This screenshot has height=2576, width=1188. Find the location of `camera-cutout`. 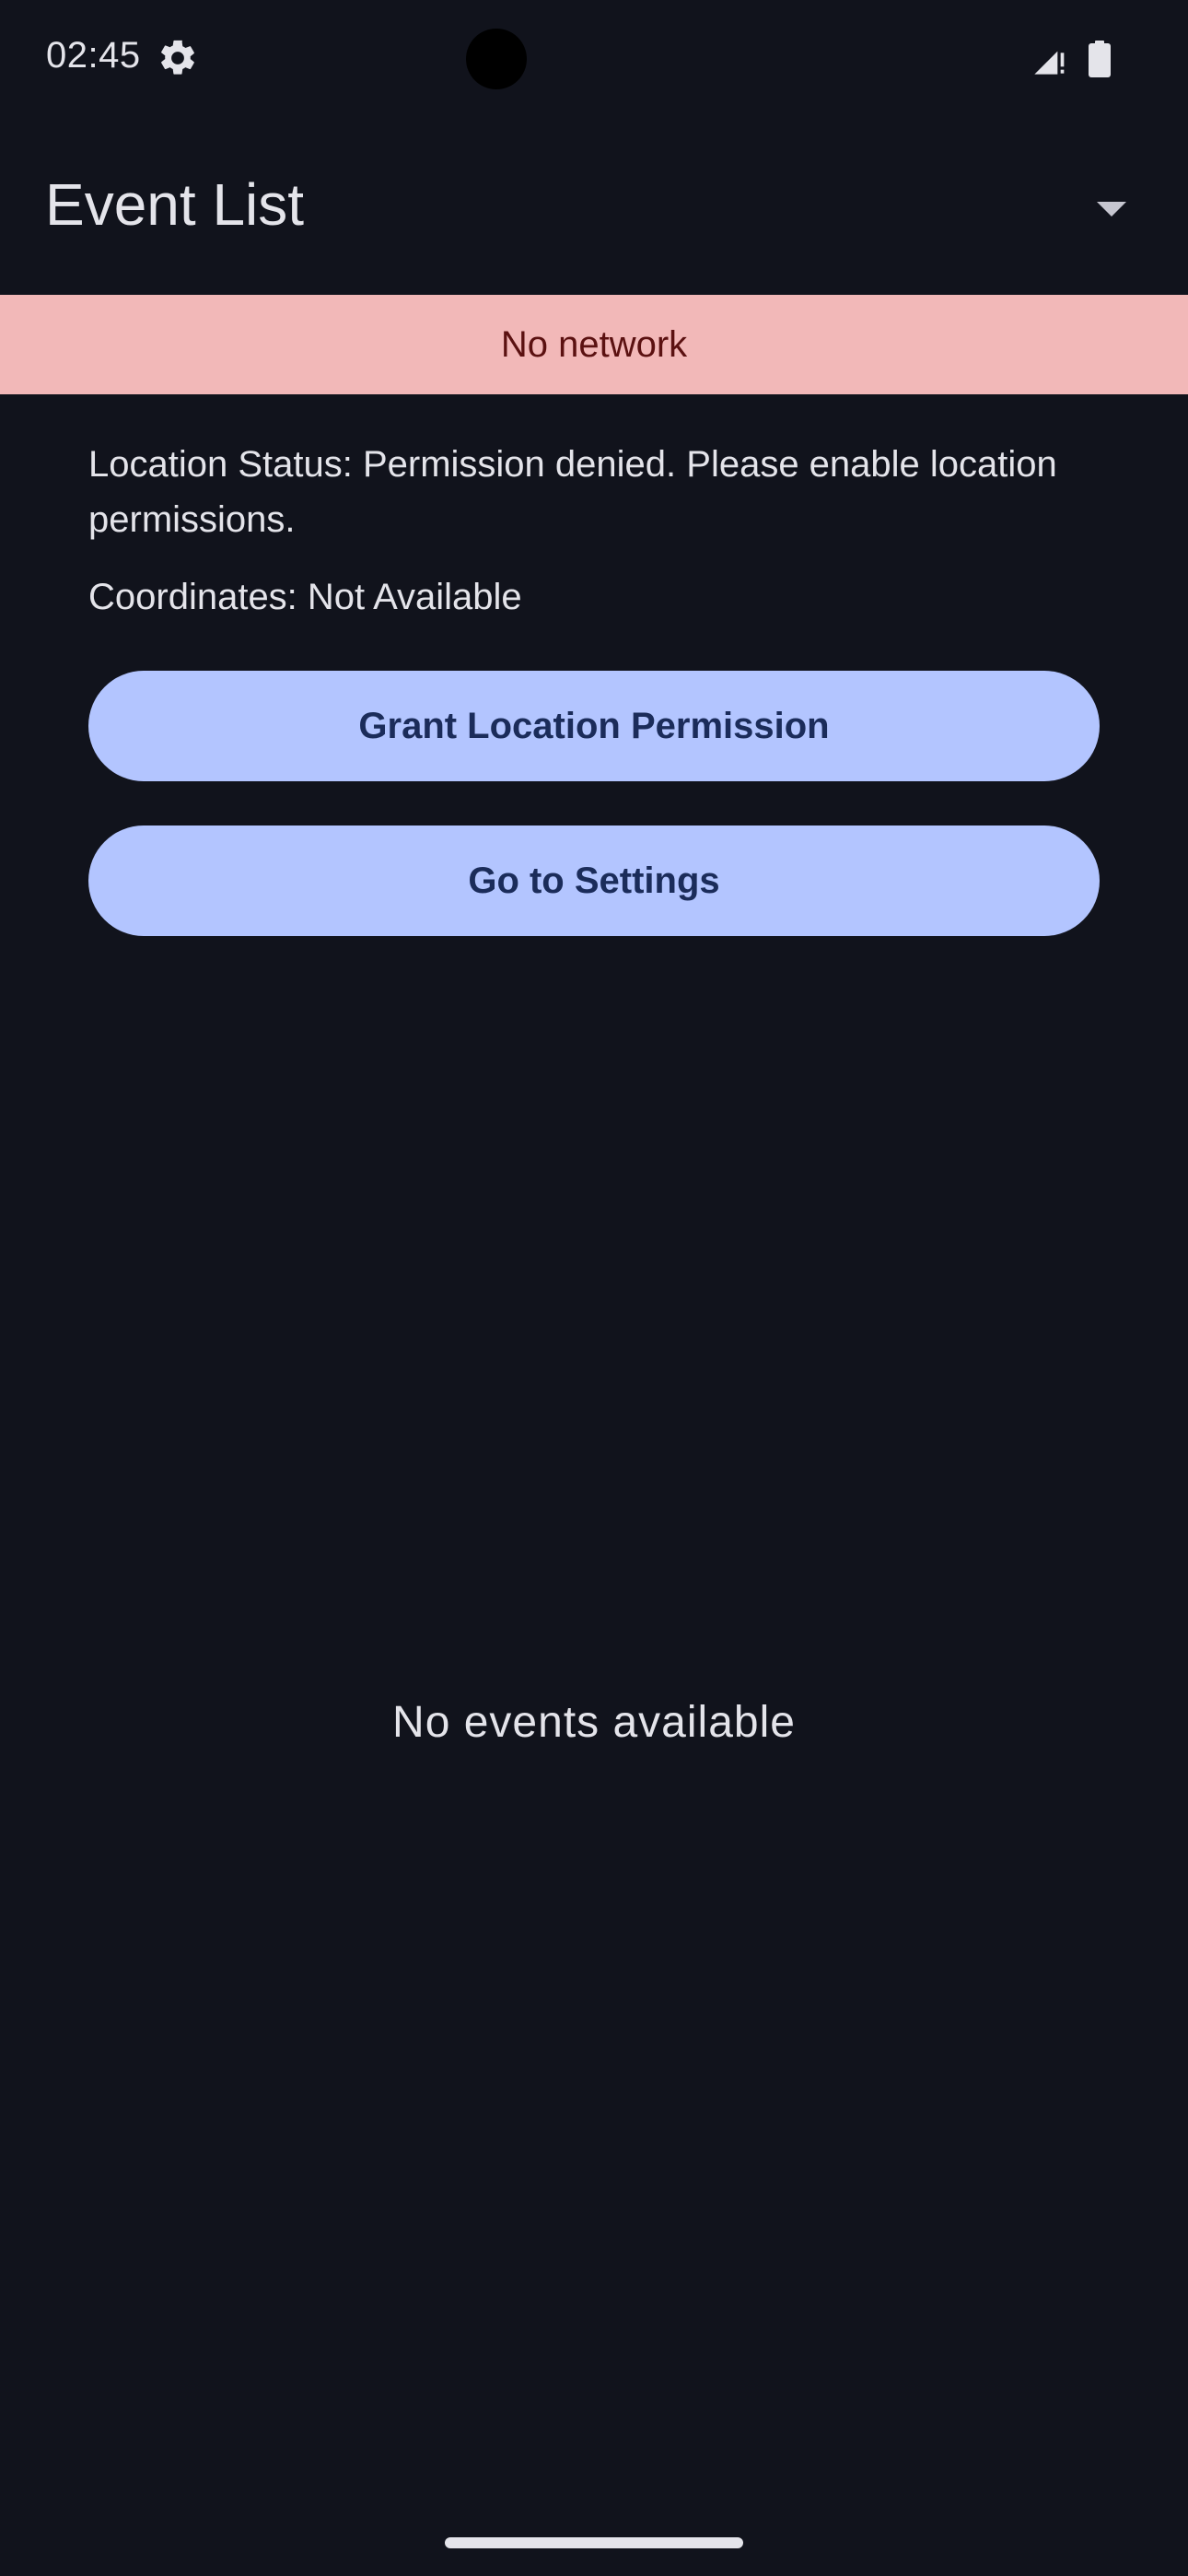

camera-cutout is located at coordinates (496, 59).